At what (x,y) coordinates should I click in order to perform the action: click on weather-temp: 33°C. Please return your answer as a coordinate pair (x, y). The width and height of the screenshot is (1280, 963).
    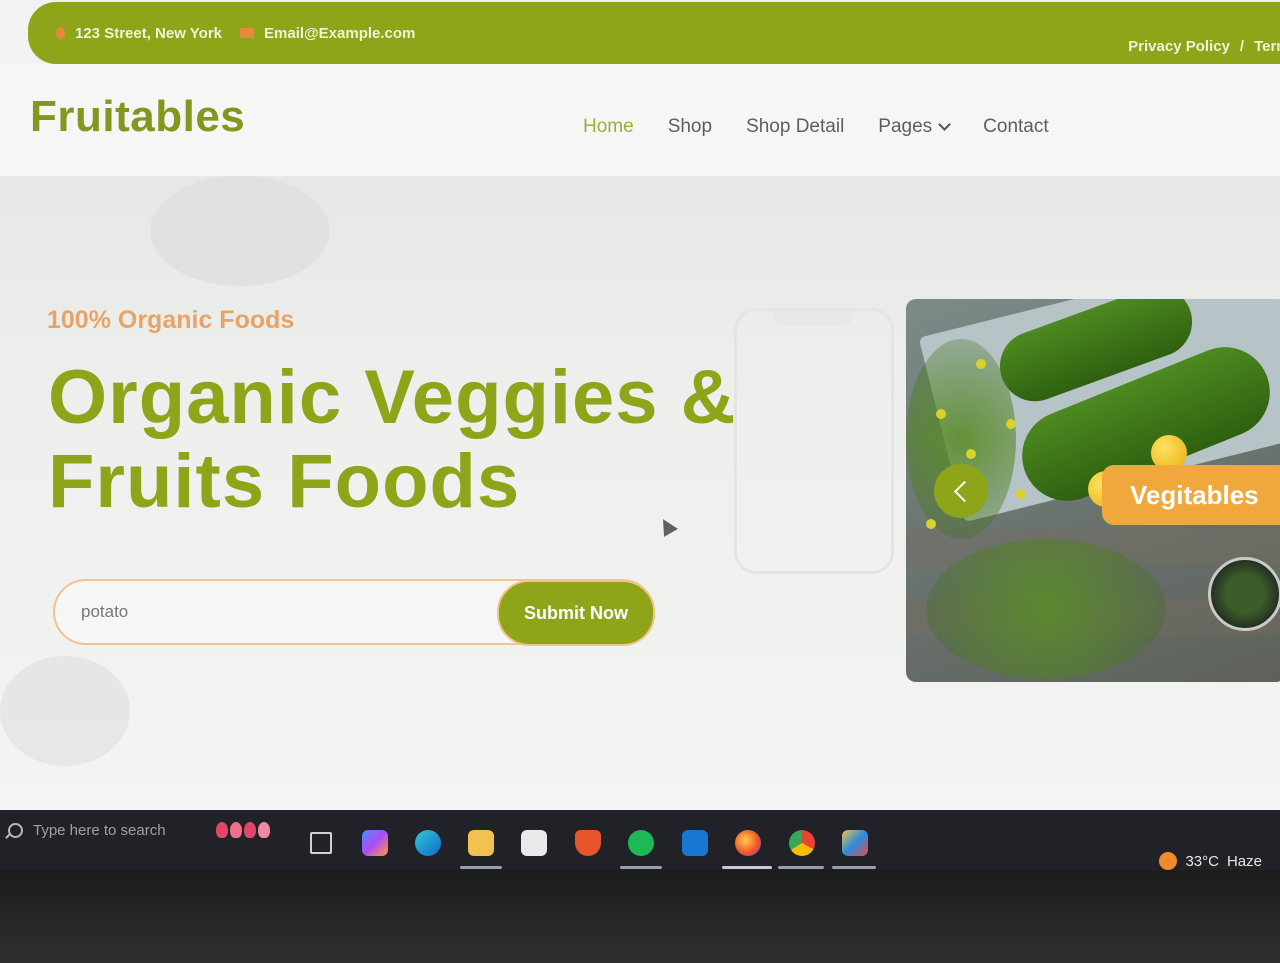
    Looking at the image, I should click on (1202, 861).